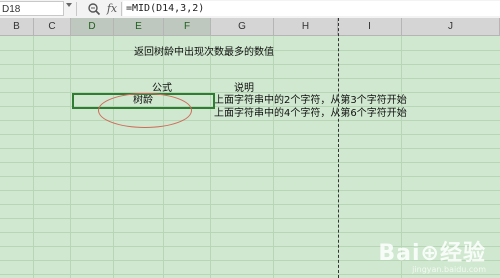 Image resolution: width=500 pixels, height=278 pixels. I want to click on highlight-ellipse, so click(145, 110).